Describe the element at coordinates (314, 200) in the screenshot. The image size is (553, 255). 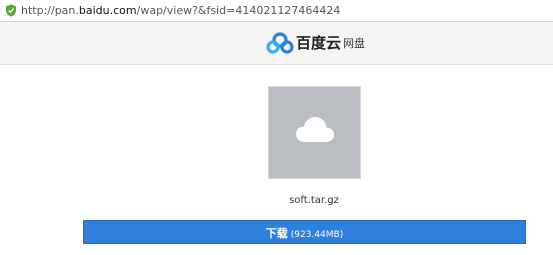
I see `file-name: soft.tar.gz` at that location.